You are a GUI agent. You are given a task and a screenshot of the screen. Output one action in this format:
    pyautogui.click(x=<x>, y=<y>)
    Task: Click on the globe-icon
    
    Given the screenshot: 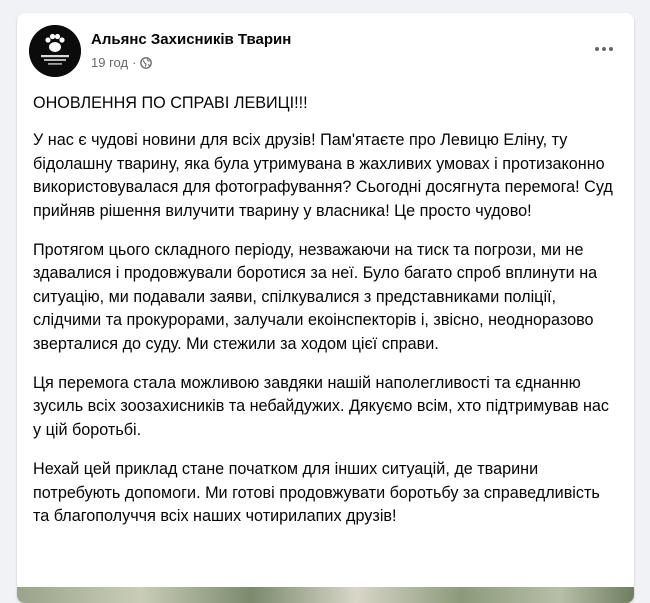 What is the action you would take?
    pyautogui.click(x=146, y=62)
    